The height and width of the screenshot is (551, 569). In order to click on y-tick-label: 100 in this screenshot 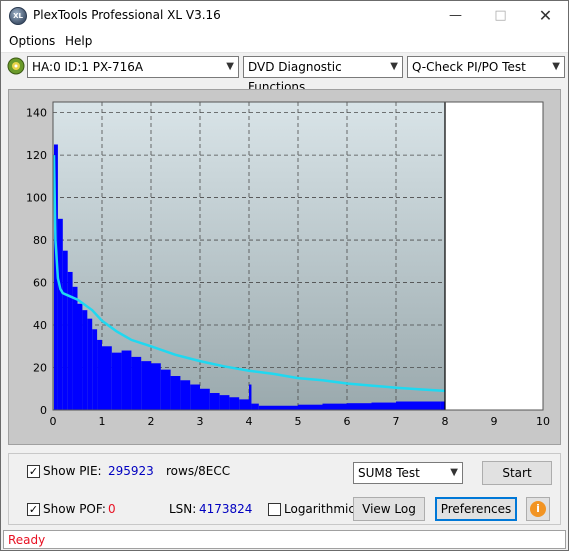, I will do `click(36, 198)`.